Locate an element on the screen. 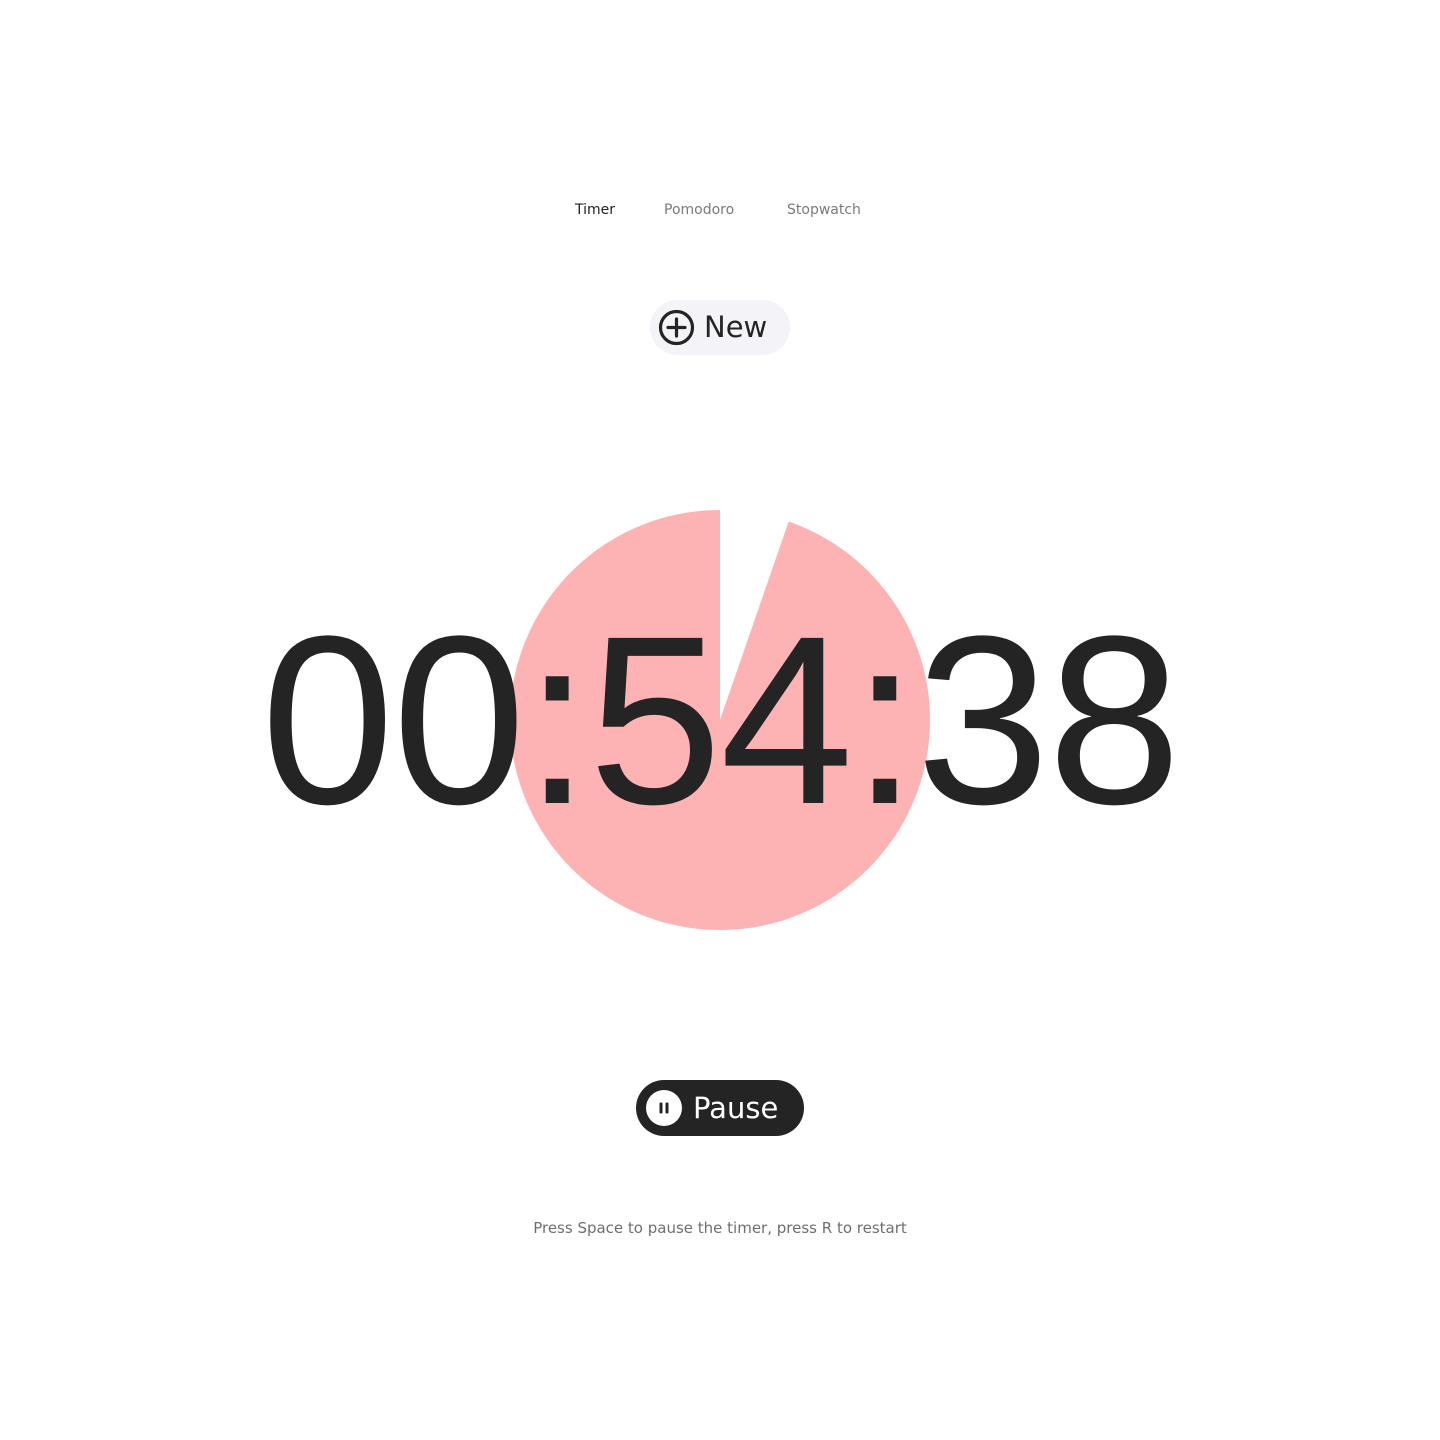  new-timer-button: New is located at coordinates (720, 327).